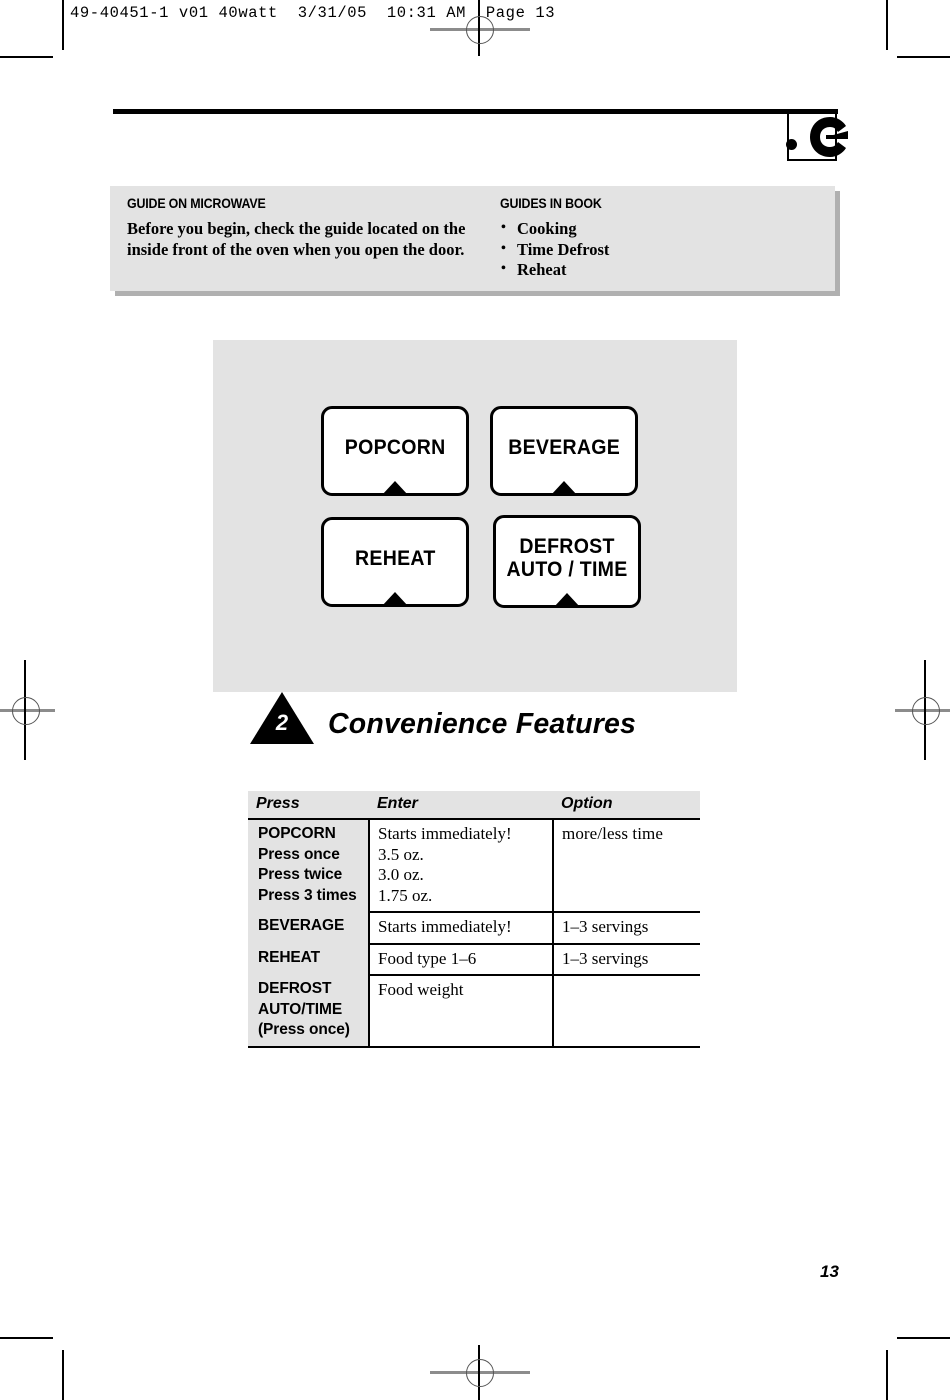  I want to click on list-item: Time Defrost, so click(660, 250).